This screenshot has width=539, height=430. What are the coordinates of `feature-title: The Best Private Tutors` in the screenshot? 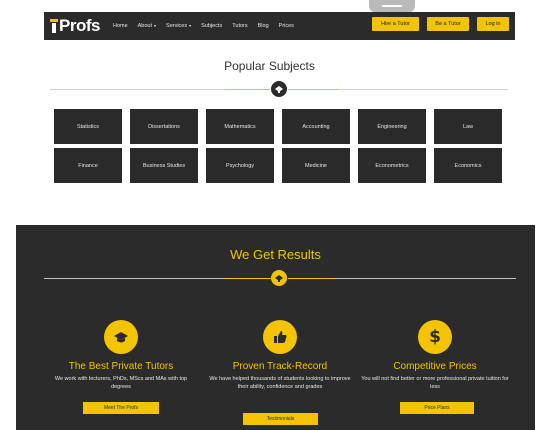 It's located at (121, 366).